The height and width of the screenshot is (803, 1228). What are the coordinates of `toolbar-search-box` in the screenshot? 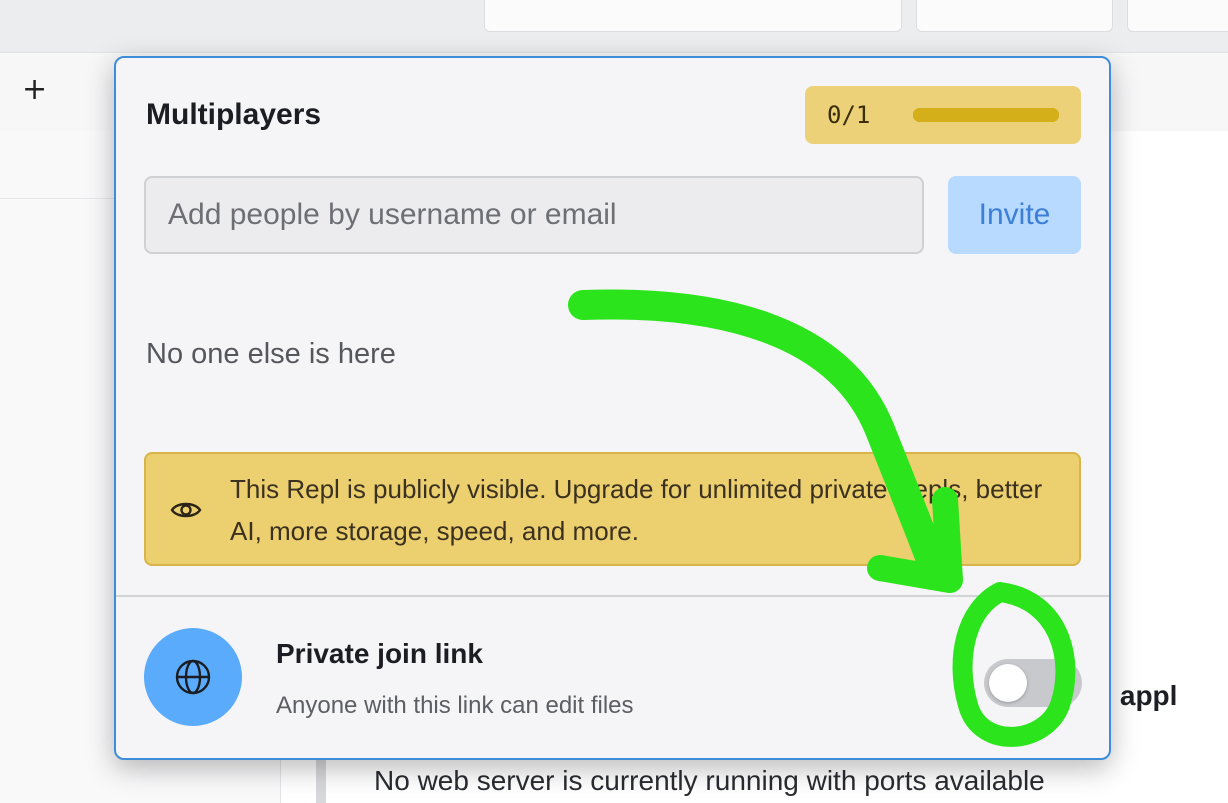 It's located at (693, 16).